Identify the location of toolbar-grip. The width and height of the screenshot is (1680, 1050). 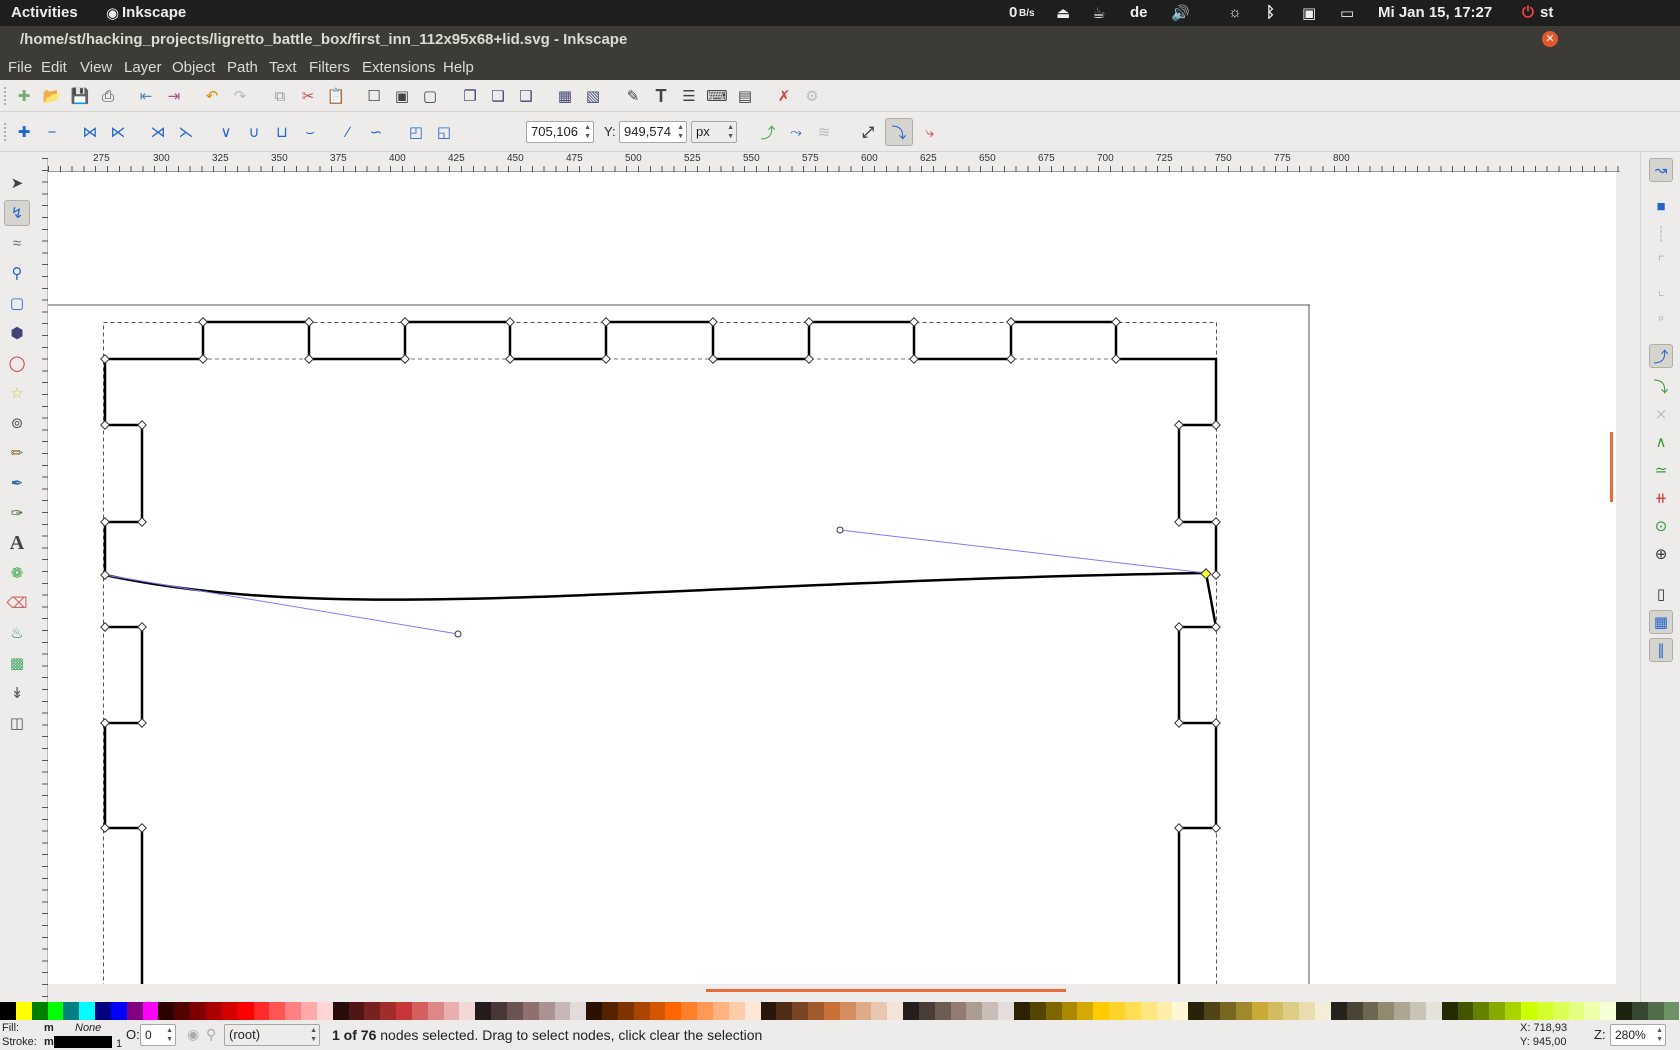
(5, 132).